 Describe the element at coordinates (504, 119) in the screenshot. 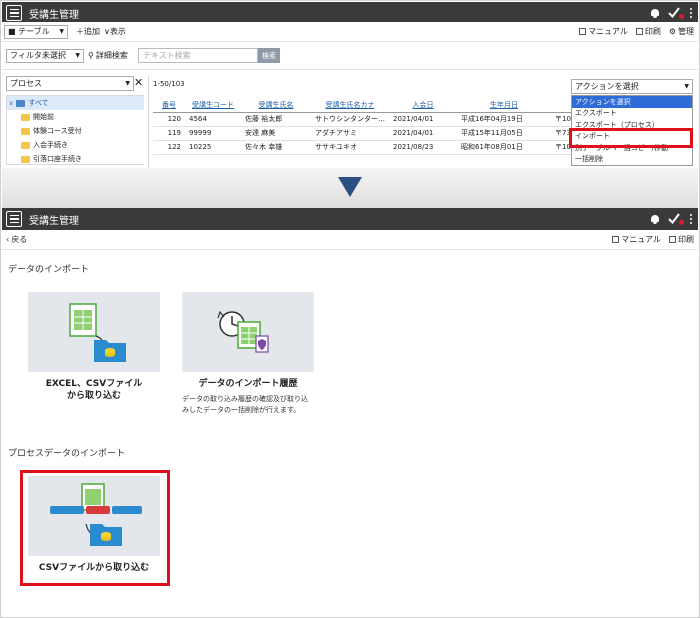

I see `table-cell: 平成16年04月19日` at that location.